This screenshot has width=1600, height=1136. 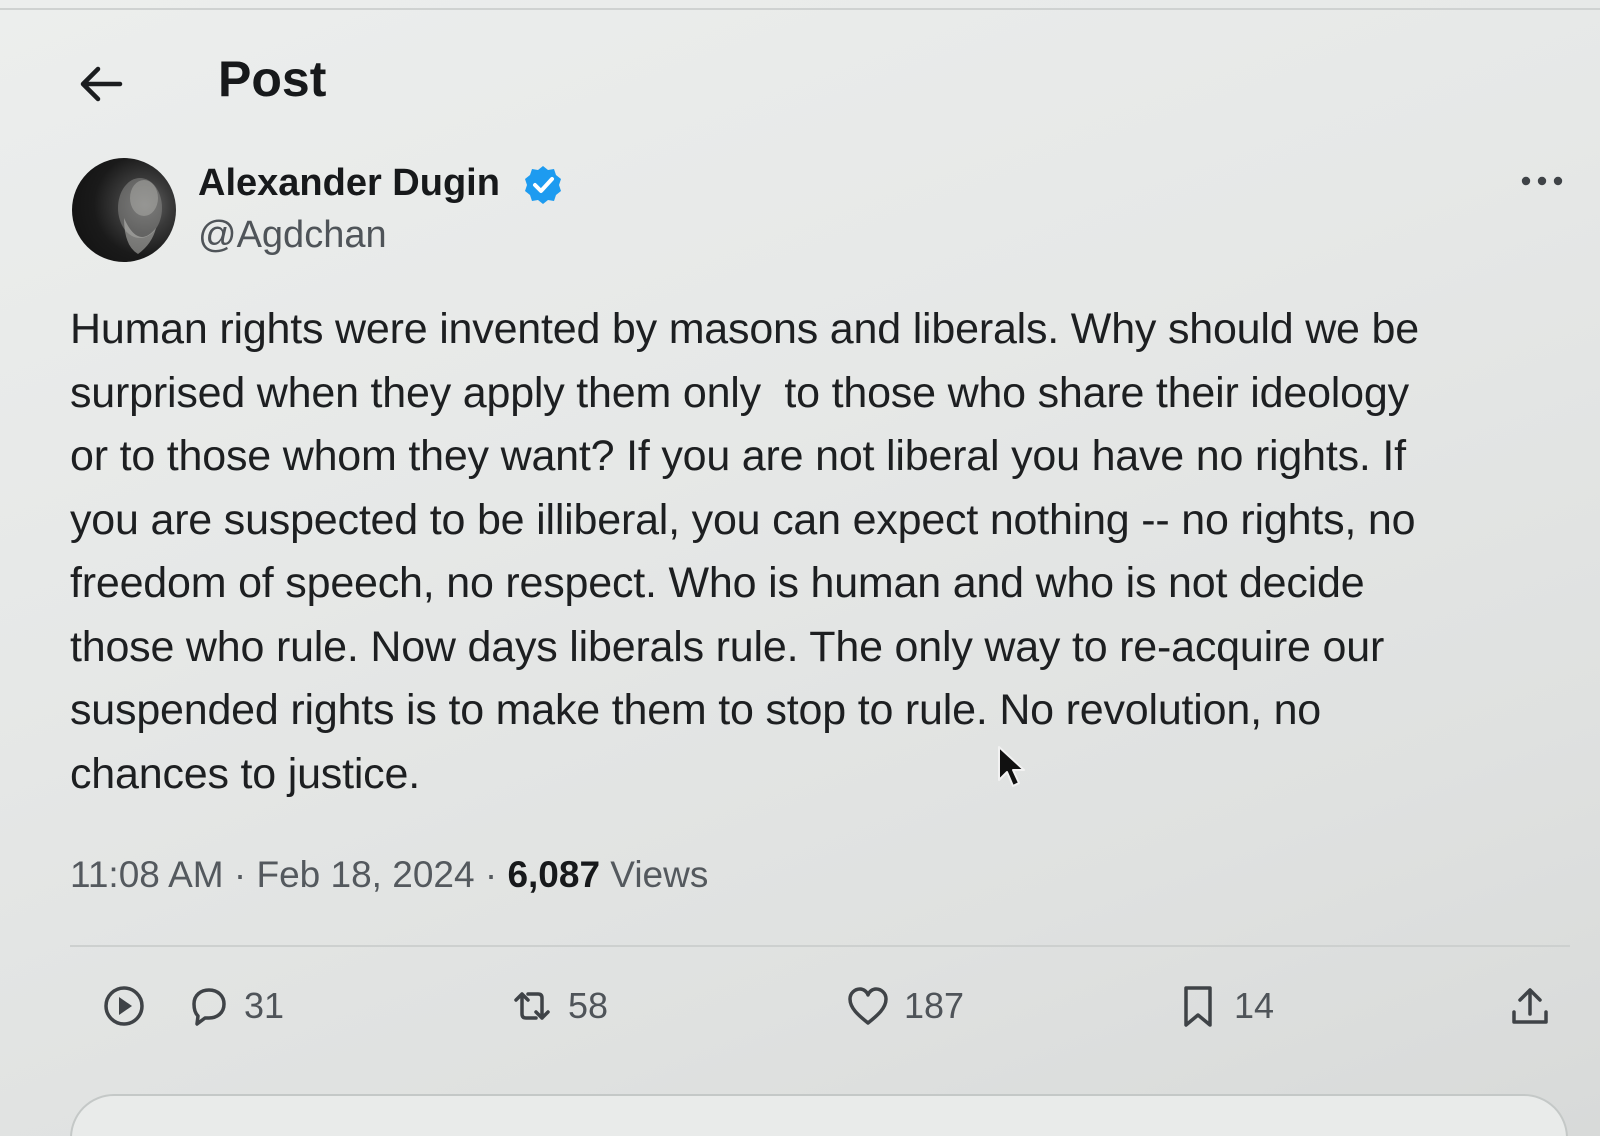 What do you see at coordinates (272, 79) in the screenshot?
I see `page-title: Post` at bounding box center [272, 79].